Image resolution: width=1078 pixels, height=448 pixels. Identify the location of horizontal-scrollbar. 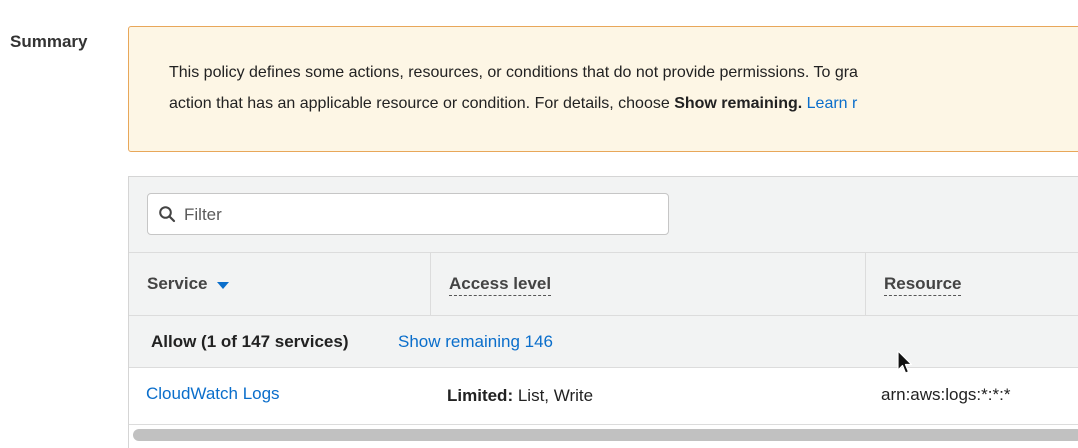
(603, 436).